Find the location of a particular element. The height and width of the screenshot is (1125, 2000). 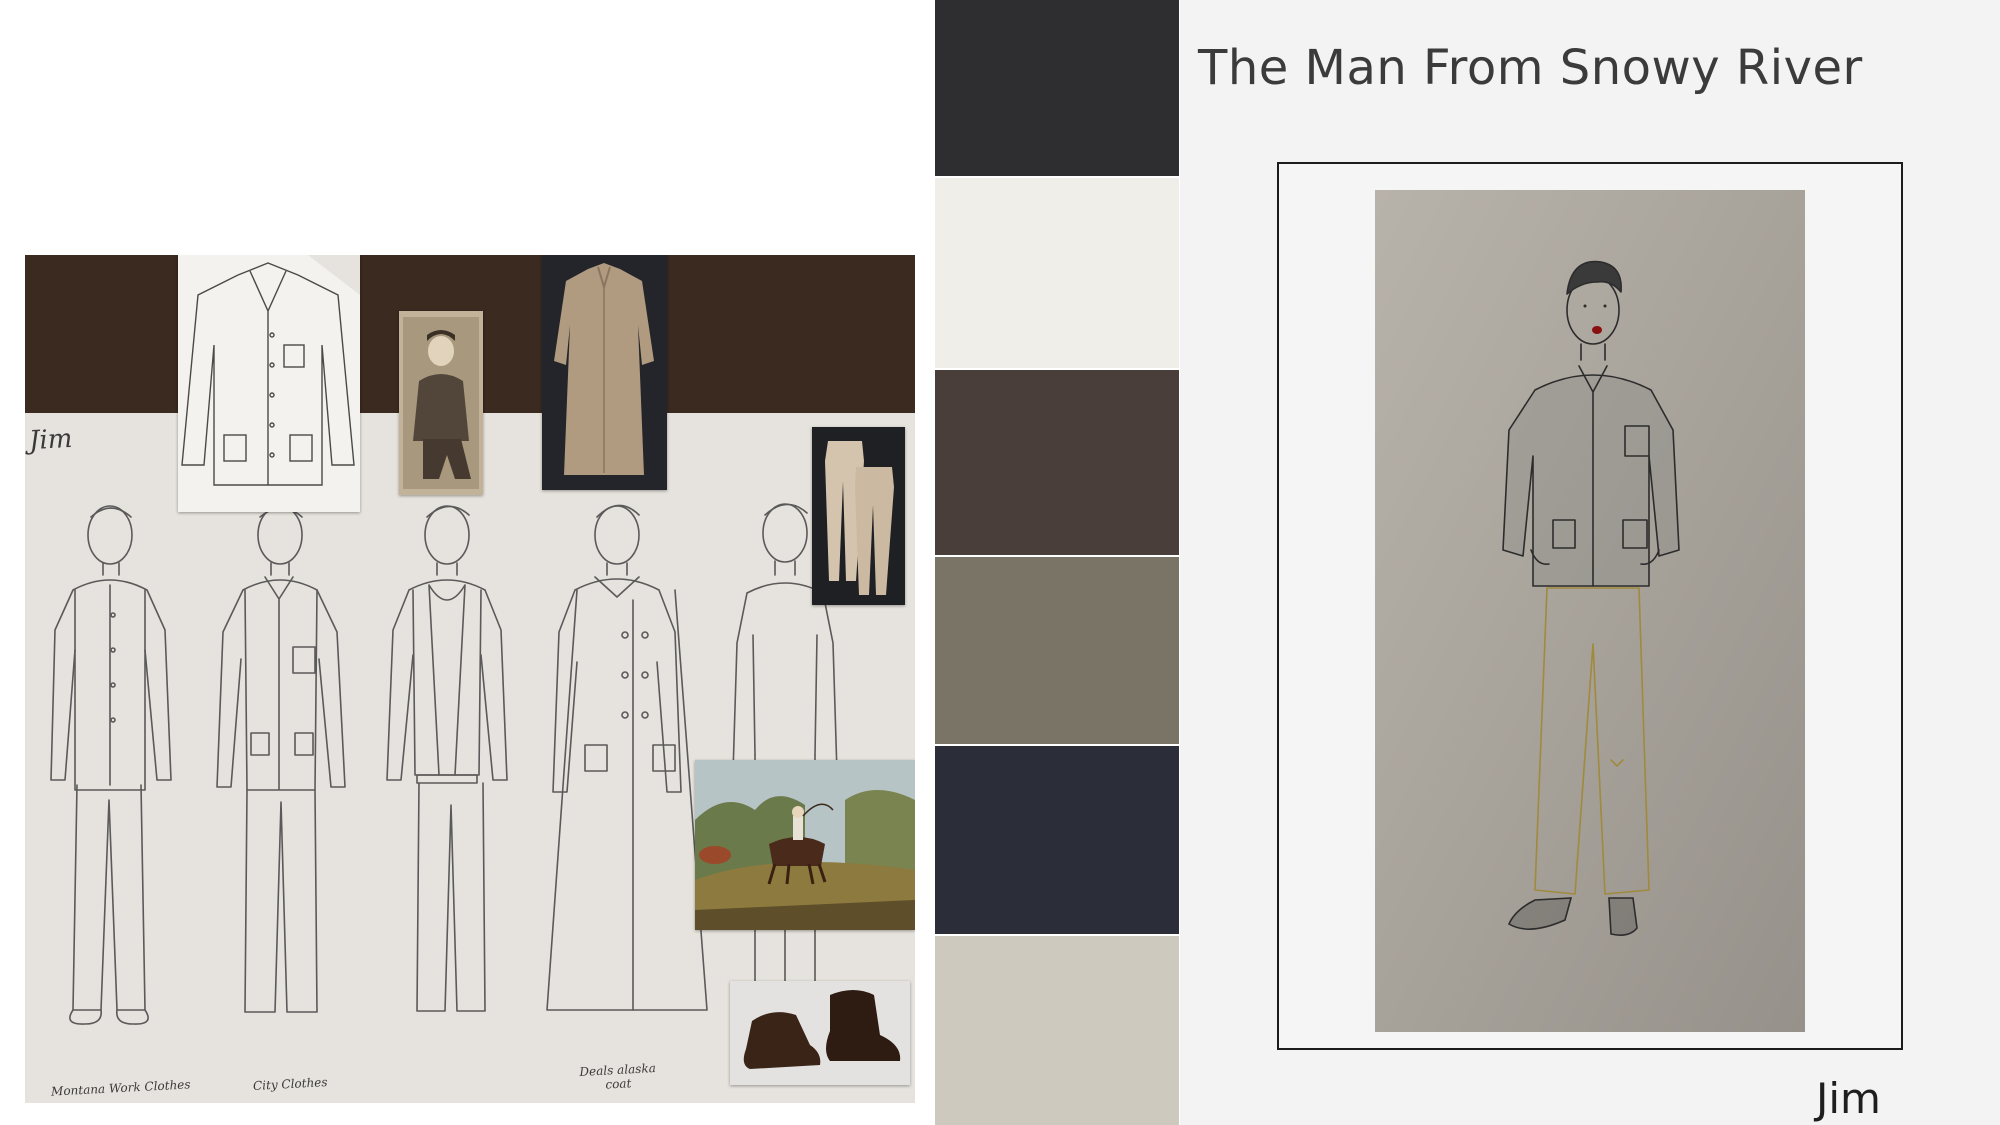

caption-alaska-coat: Deals alaska coat is located at coordinates (618, 1076).